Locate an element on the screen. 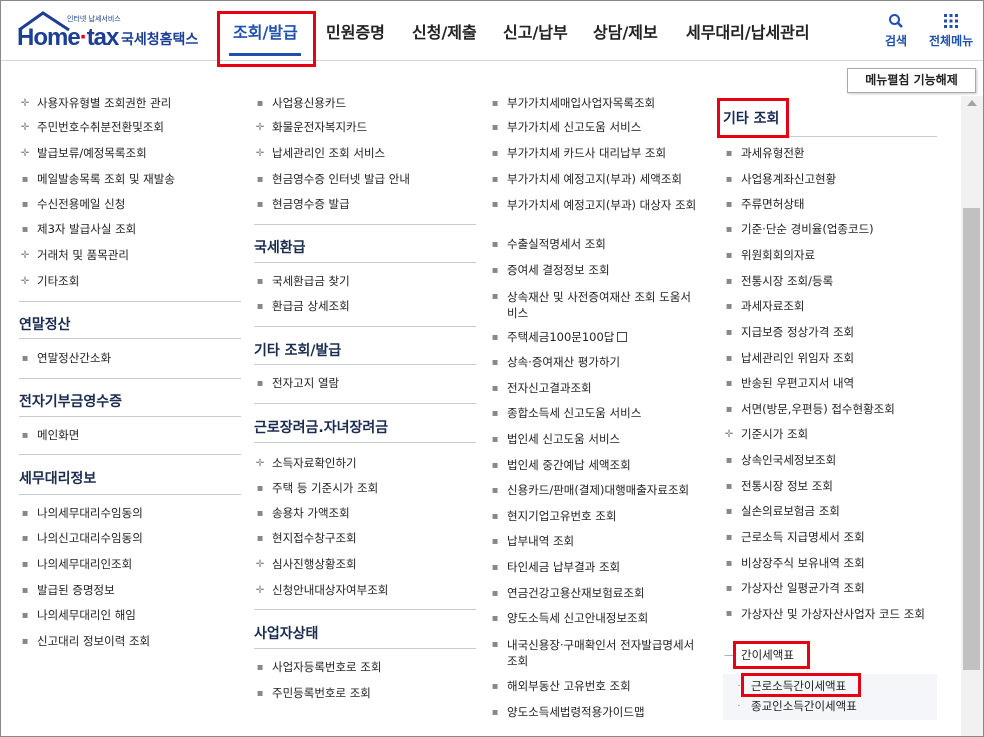  vertical-scrollbar is located at coordinates (972, 416).